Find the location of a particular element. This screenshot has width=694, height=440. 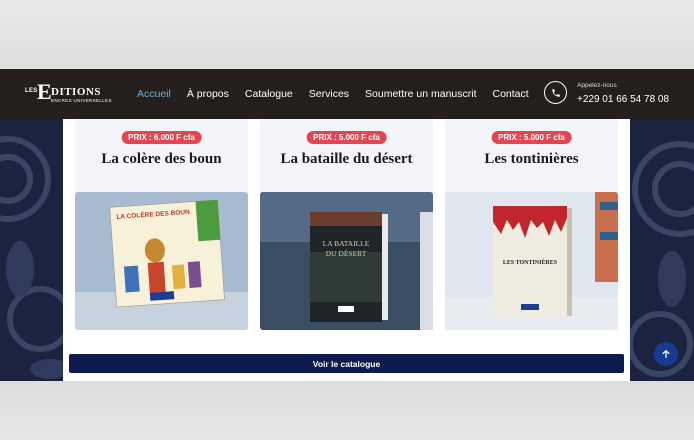

site-logo: LES E DITIONS ENCRES UNIVERSELLES is located at coordinates (68, 93).